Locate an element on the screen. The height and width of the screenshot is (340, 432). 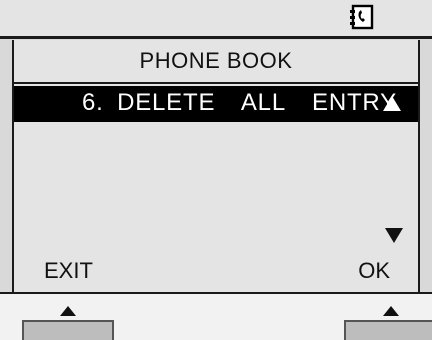
menu-item-delete-all-entry: 6. DELETE ALL ENTRY is located at coordinates (216, 104).